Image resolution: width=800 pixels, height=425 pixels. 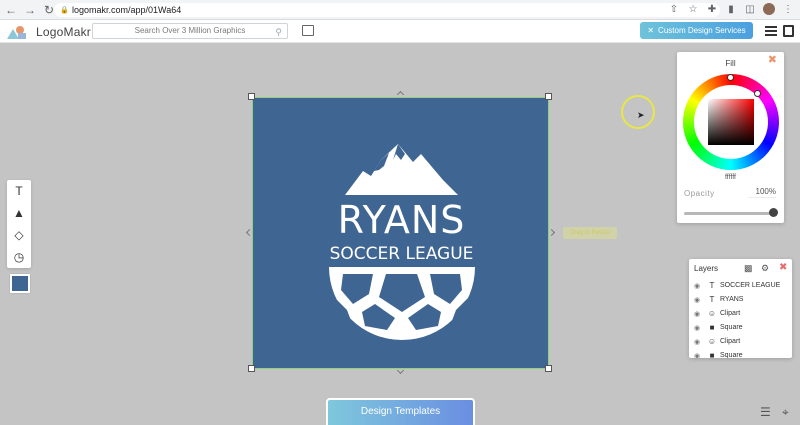 I want to click on forward-icon: →, so click(x=30, y=10).